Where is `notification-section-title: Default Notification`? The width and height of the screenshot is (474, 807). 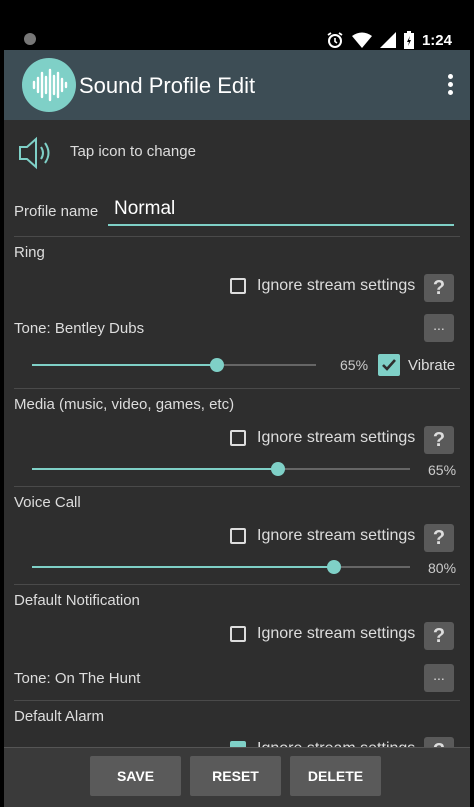 notification-section-title: Default Notification is located at coordinates (77, 600).